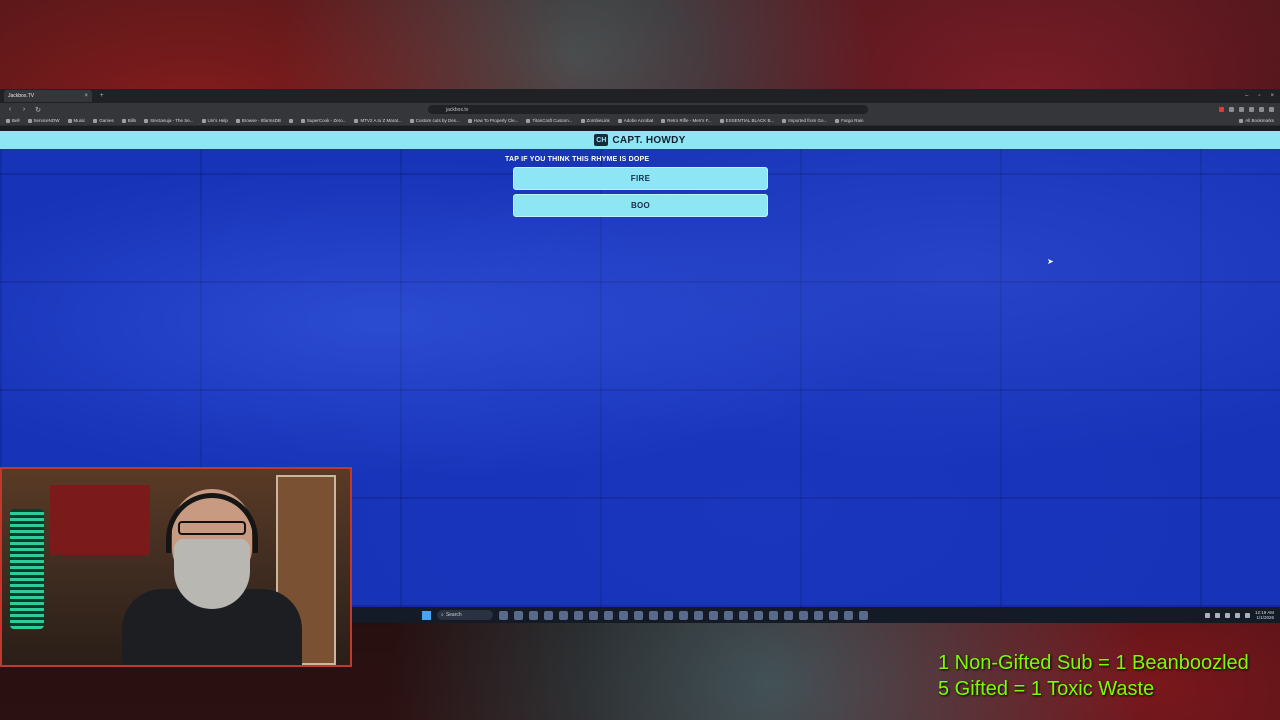 The height and width of the screenshot is (720, 1280). What do you see at coordinates (598, 120) in the screenshot?
I see `bookmark-label: ZombieLink` at bounding box center [598, 120].